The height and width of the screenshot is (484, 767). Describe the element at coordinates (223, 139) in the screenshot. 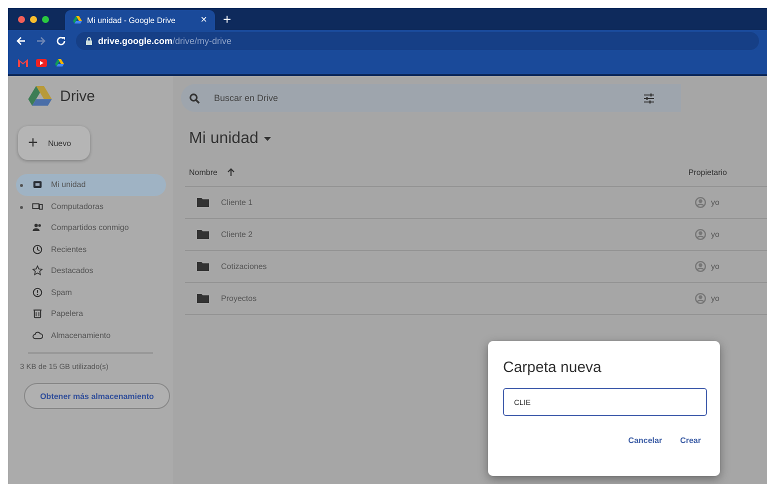

I see `page-title: Mi unidad` at that location.